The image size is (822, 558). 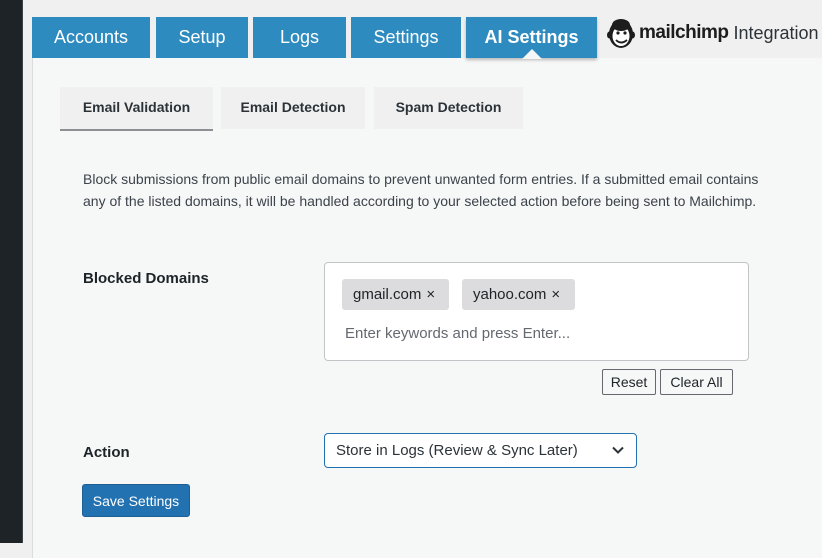 I want to click on subtab-email-validation: Email Validation, so click(x=136, y=109).